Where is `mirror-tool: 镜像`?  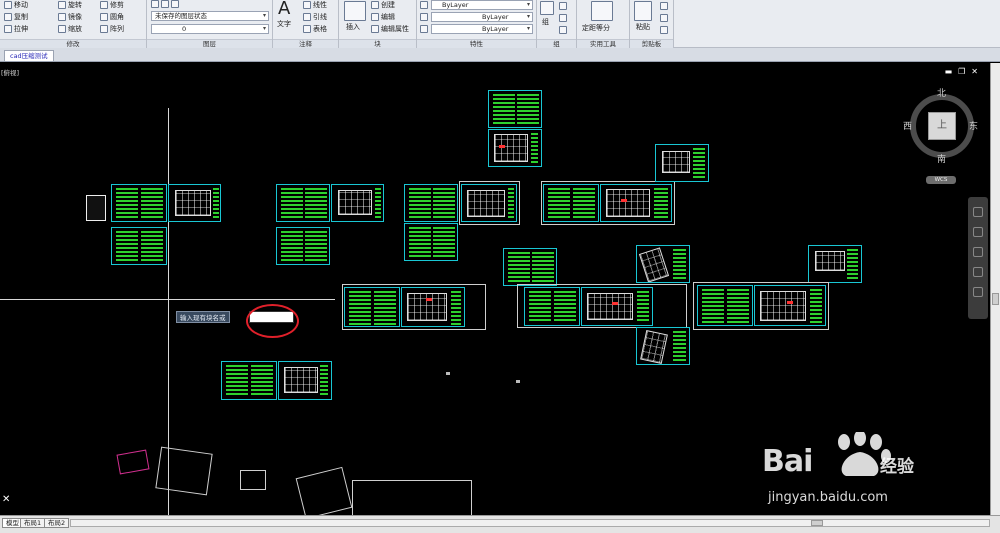
mirror-tool: 镜像 is located at coordinates (70, 17).